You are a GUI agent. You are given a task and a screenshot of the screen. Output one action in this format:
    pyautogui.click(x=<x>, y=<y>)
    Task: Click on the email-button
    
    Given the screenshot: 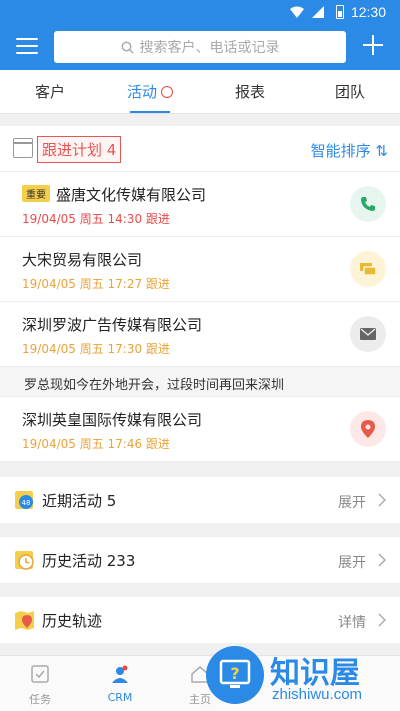 What is the action you would take?
    pyautogui.click(x=368, y=334)
    